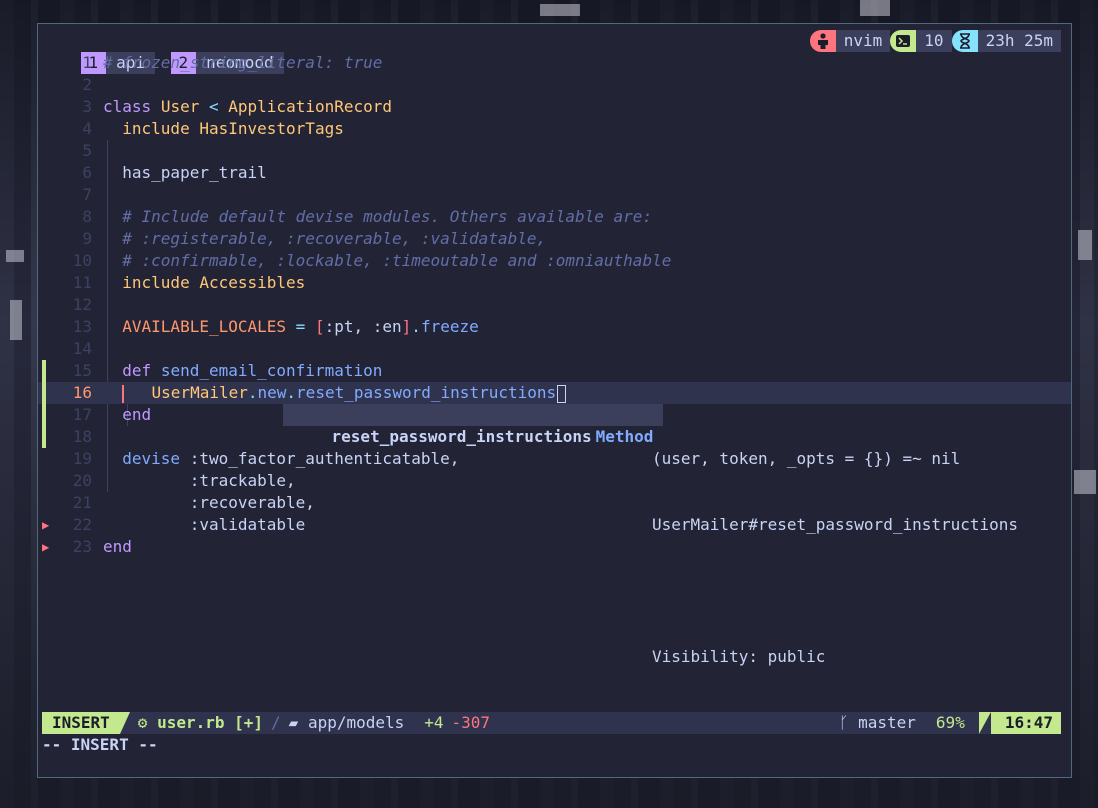  What do you see at coordinates (248, 106) in the screenshot?
I see `code-text: class User < ApplicationRecord` at bounding box center [248, 106].